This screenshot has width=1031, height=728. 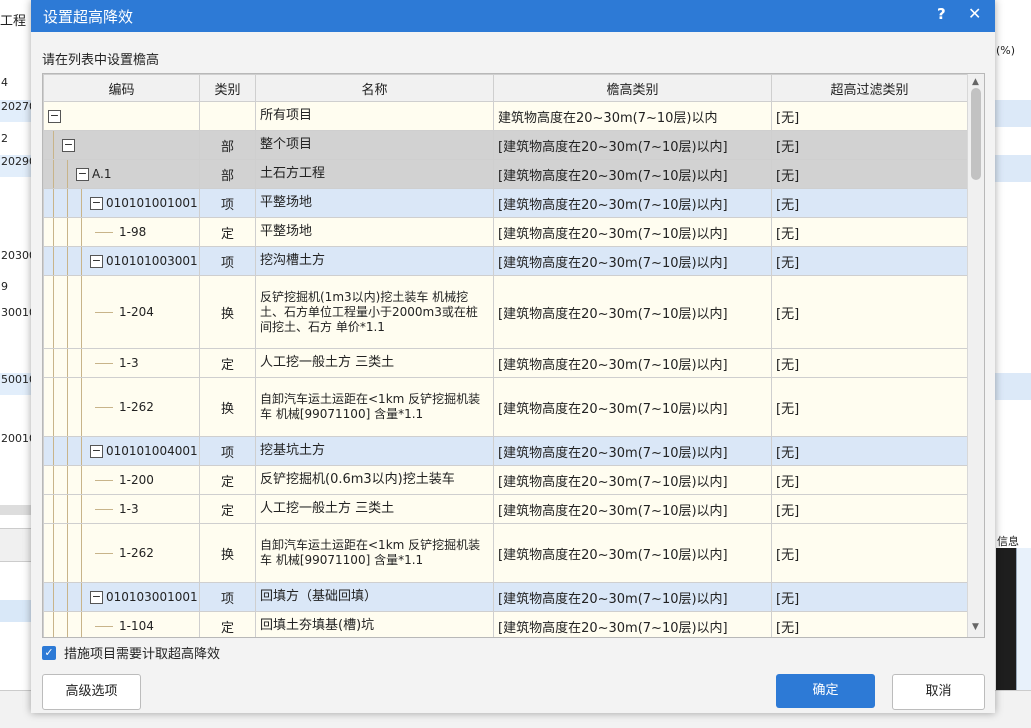 I want to click on row-code: 010101004001, so click(x=152, y=451).